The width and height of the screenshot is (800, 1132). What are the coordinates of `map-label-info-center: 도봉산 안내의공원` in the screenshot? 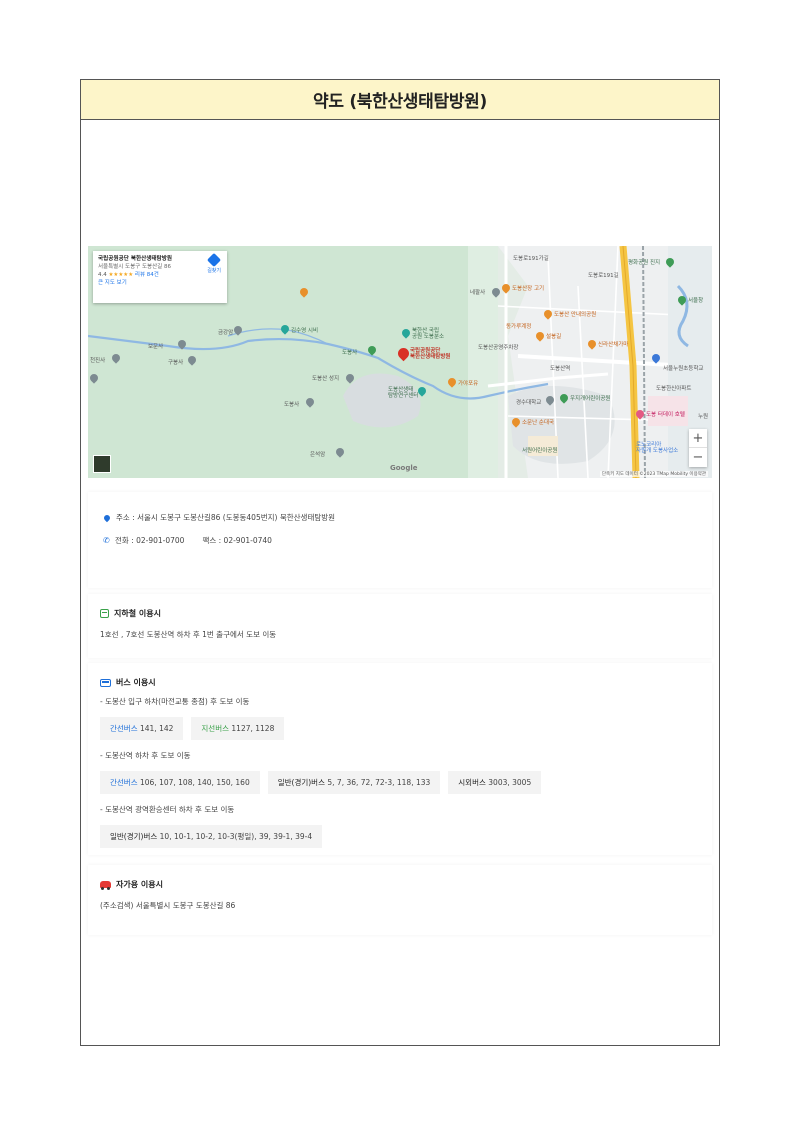 It's located at (575, 315).